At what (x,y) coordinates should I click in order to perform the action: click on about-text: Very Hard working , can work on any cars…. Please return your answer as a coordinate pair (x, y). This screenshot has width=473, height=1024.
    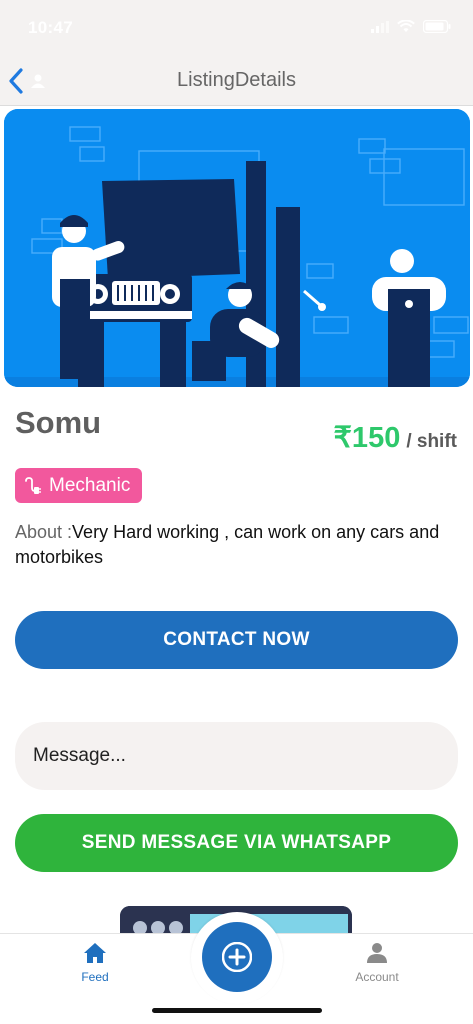
    Looking at the image, I should click on (227, 544).